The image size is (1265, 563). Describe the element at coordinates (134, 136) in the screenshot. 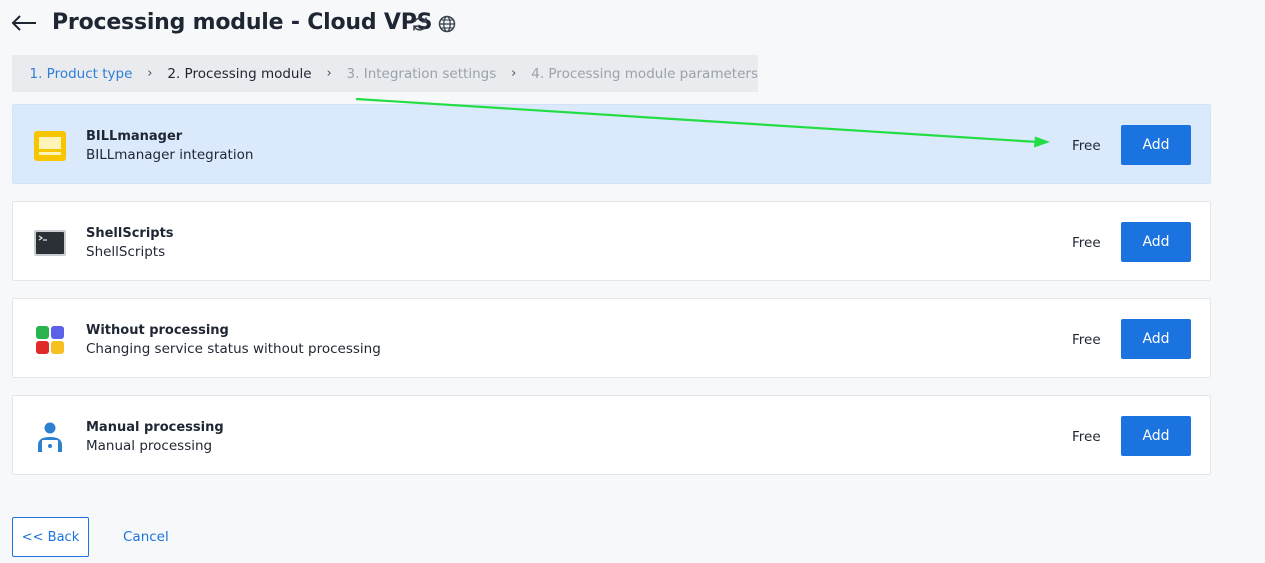

I see `module-name: BILLmanager` at that location.